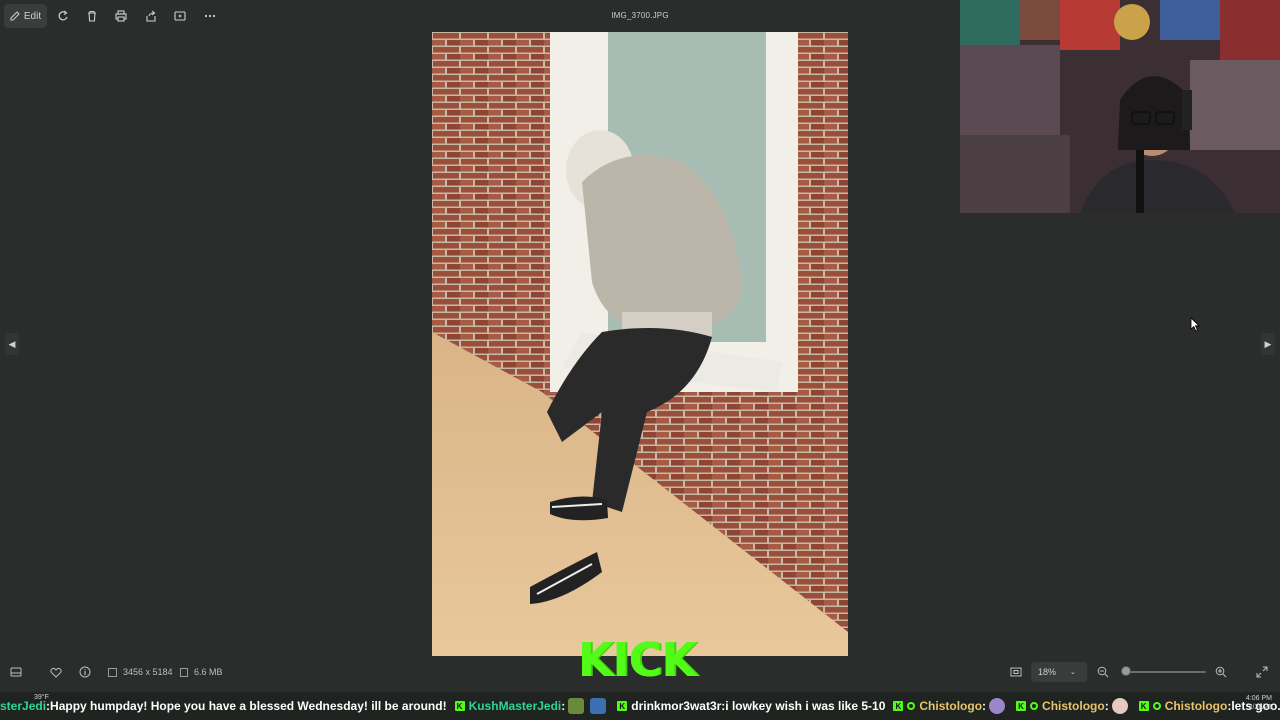 The height and width of the screenshot is (720, 1280). What do you see at coordinates (1073, 672) in the screenshot?
I see `chevron-down-icon: ⌄` at bounding box center [1073, 672].